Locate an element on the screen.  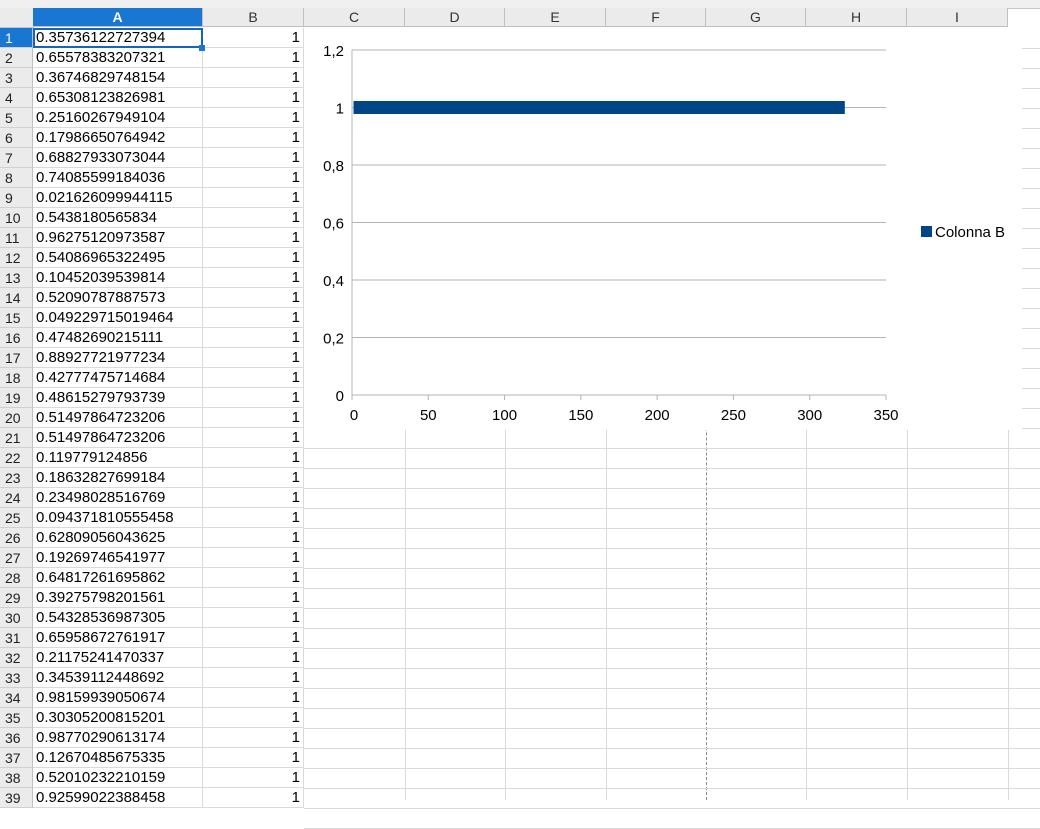
column-header-d: D is located at coordinates (455, 17).